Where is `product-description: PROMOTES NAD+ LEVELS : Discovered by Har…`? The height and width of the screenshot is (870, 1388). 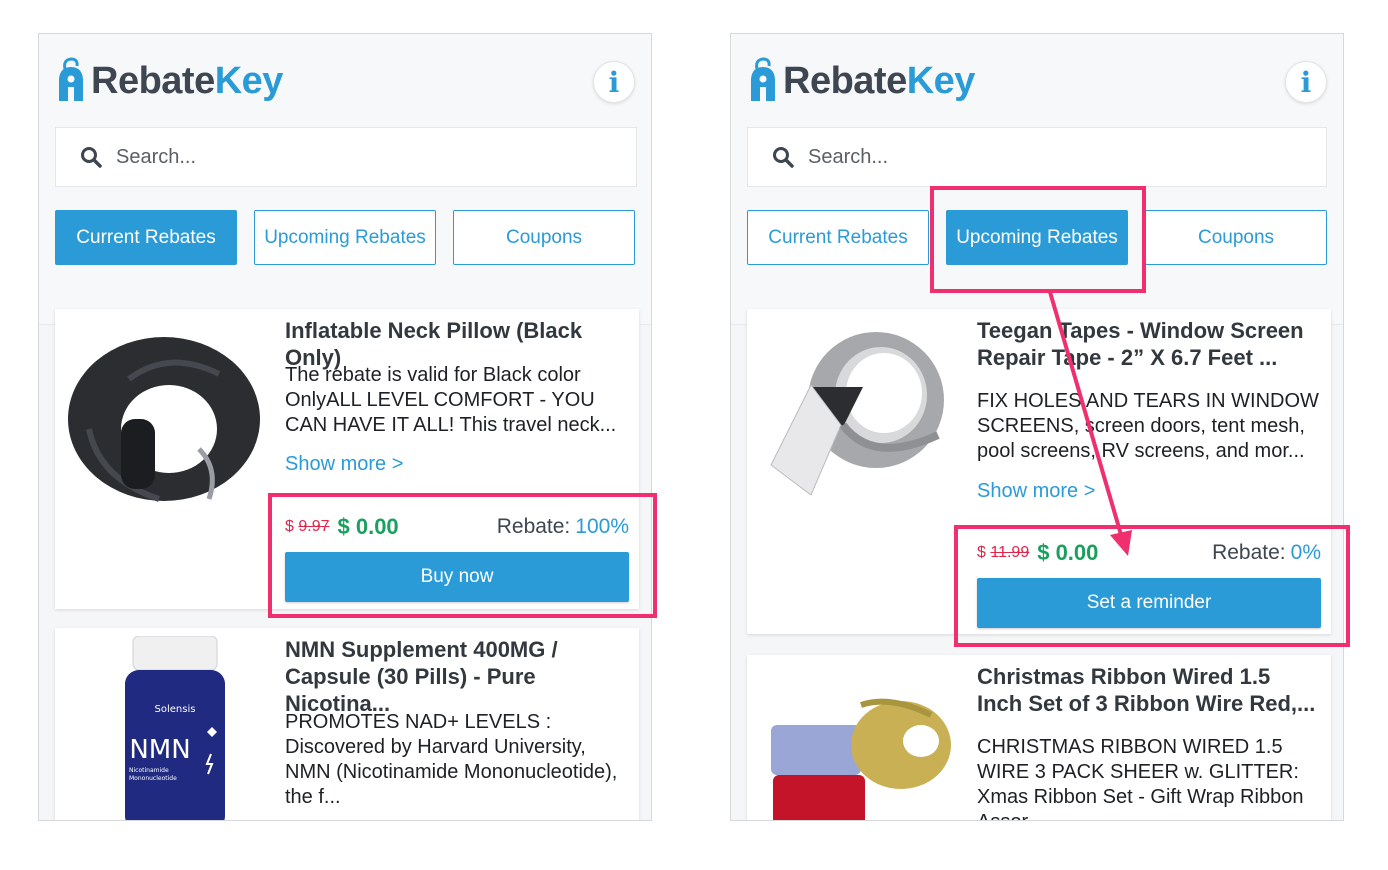 product-description: PROMOTES NAD+ LEVELS : Discovered by Har… is located at coordinates (451, 759).